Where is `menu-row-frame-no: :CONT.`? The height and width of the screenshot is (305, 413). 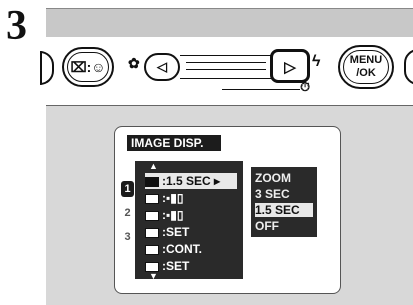
menu-row-frame-no: :CONT. is located at coordinates (191, 249).